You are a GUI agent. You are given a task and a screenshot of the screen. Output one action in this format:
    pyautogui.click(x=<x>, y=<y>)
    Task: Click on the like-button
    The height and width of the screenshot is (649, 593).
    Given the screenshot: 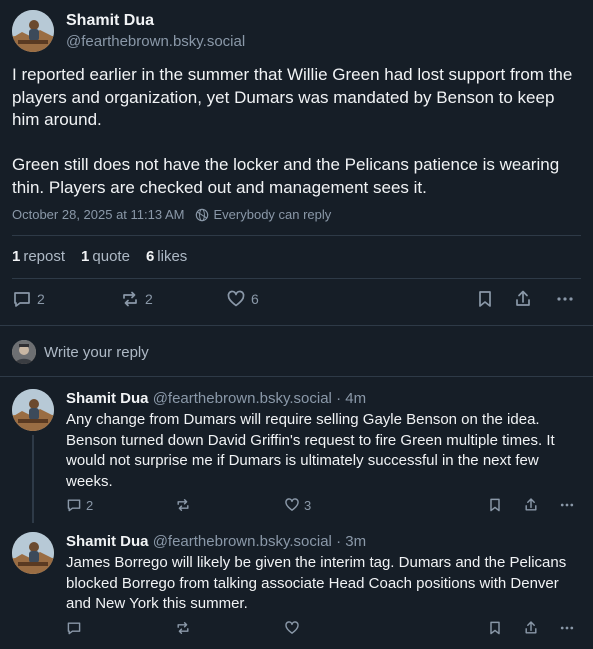 What is the action you would take?
    pyautogui.click(x=294, y=628)
    